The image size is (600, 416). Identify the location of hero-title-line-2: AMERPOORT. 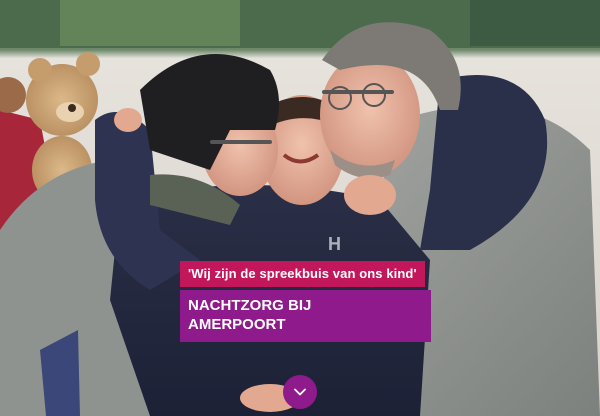
(237, 324).